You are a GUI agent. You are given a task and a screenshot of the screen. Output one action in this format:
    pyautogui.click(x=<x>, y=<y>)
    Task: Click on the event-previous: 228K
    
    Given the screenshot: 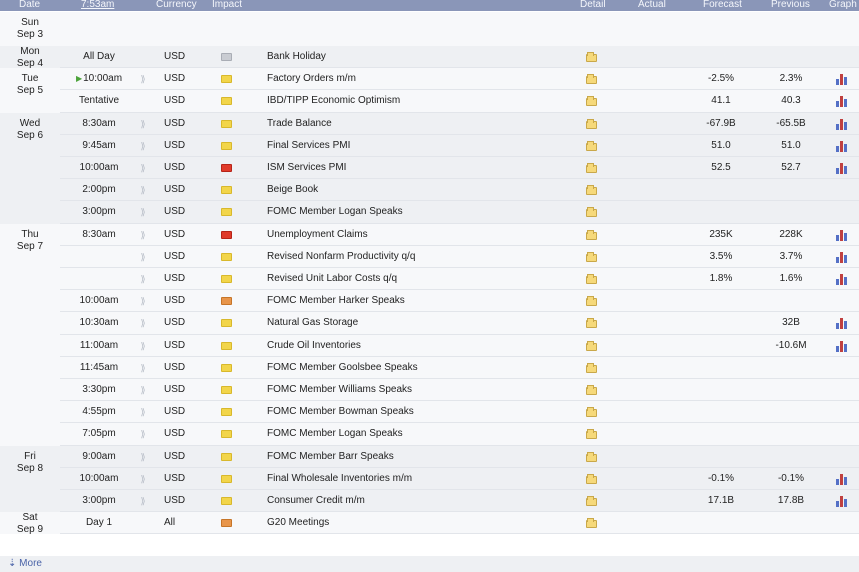 What is the action you would take?
    pyautogui.click(x=791, y=234)
    